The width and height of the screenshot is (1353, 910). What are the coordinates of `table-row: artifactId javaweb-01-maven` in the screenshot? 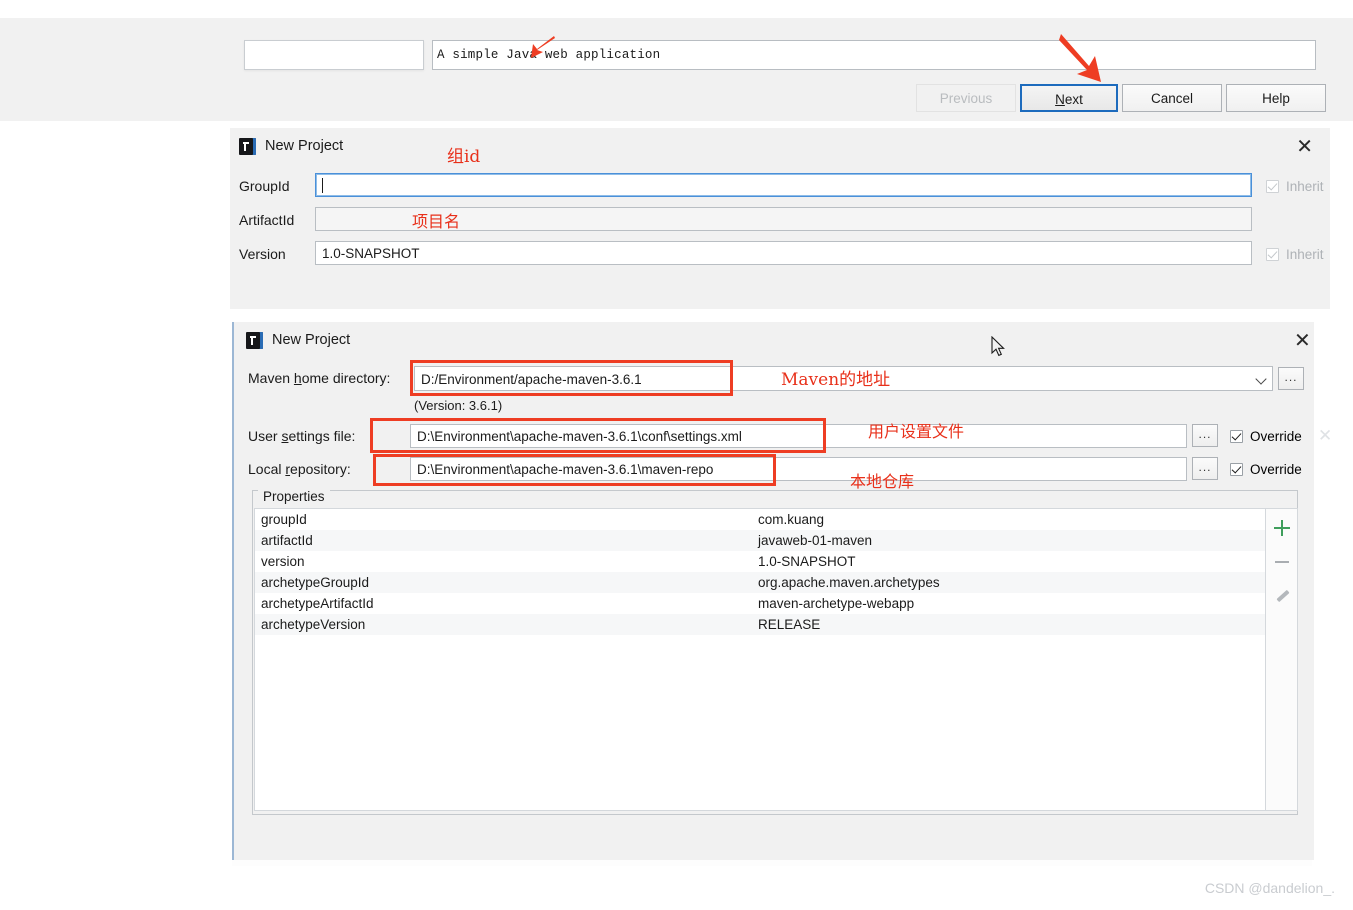 It's located at (760, 540).